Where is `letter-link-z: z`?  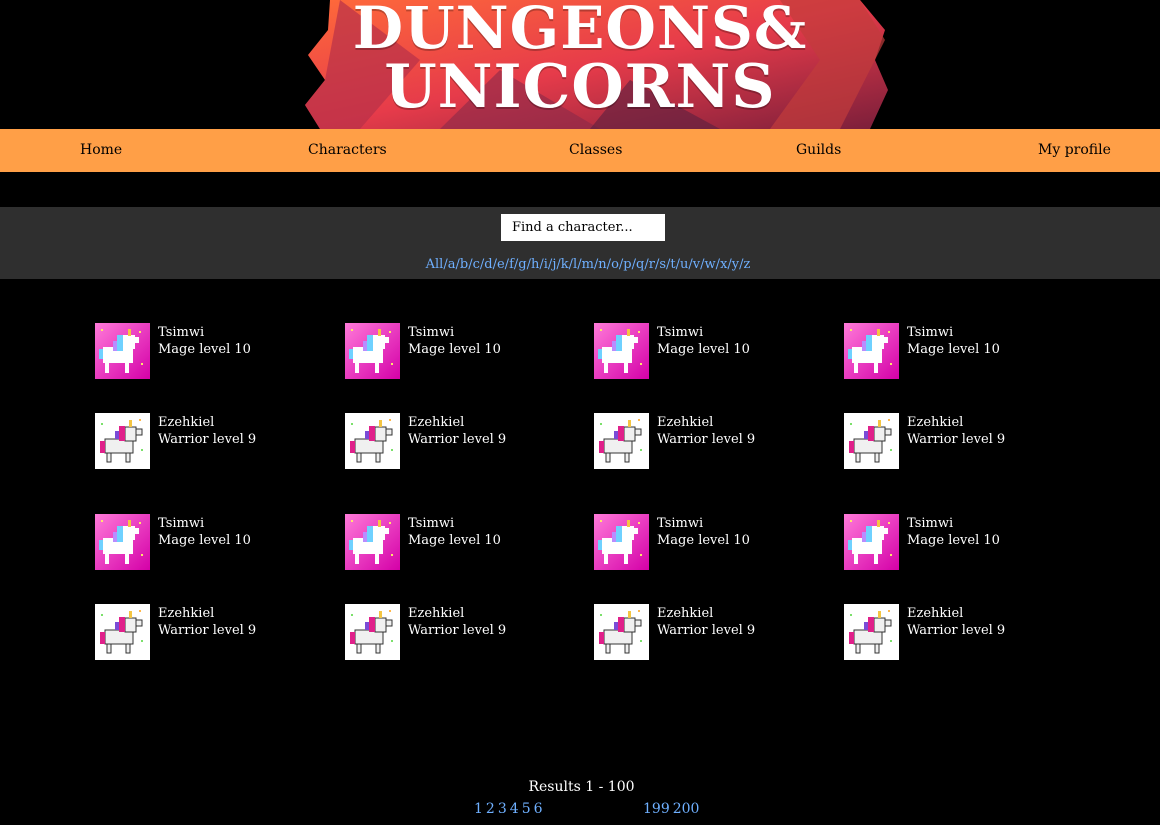
letter-link-z: z is located at coordinates (747, 264).